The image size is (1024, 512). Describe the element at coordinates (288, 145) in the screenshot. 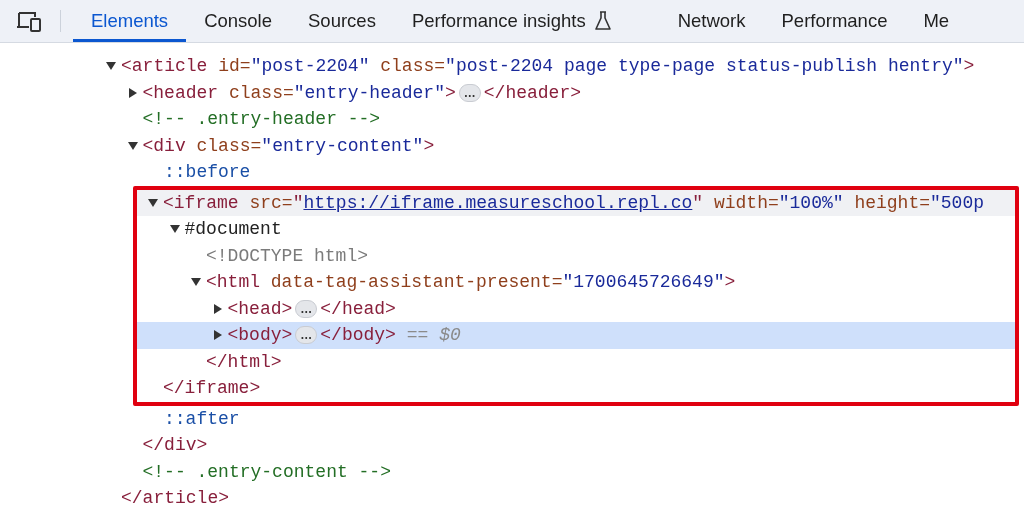

I see `code-text: <div class="entry-content">` at that location.